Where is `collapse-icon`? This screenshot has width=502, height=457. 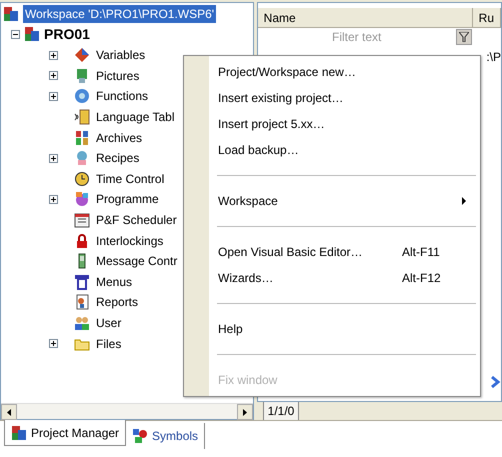 collapse-icon is located at coordinates (15, 34).